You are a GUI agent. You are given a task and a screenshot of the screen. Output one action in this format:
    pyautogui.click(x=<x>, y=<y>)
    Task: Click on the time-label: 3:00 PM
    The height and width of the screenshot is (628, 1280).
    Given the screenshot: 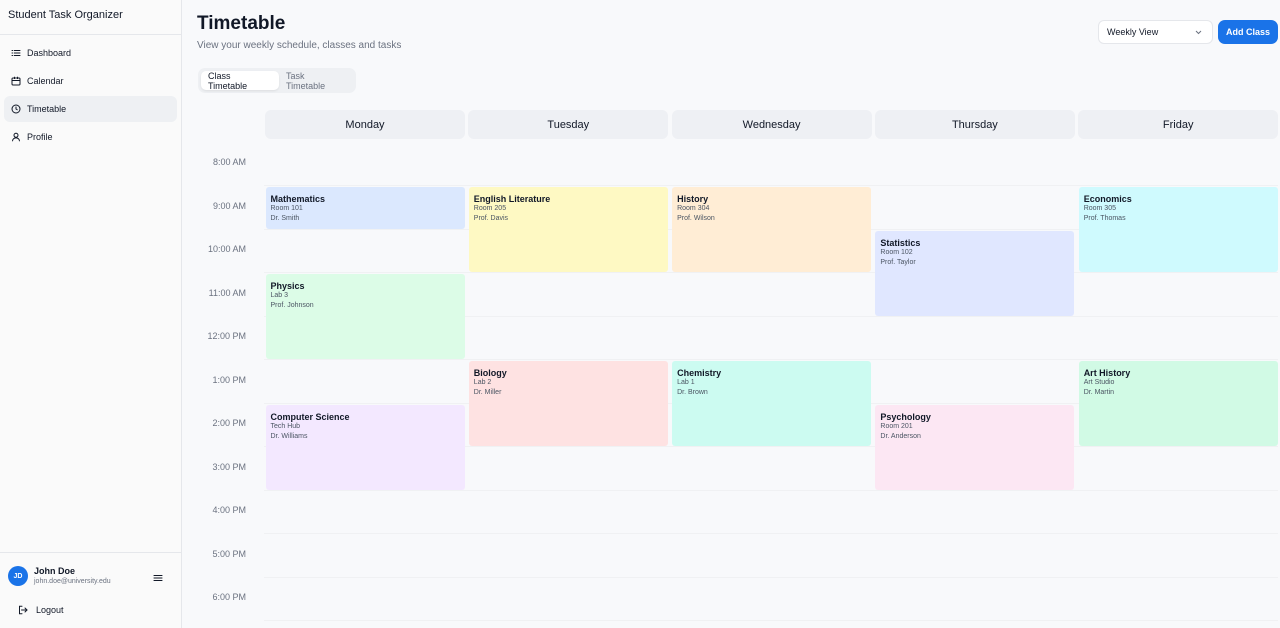 What is the action you would take?
    pyautogui.click(x=229, y=466)
    